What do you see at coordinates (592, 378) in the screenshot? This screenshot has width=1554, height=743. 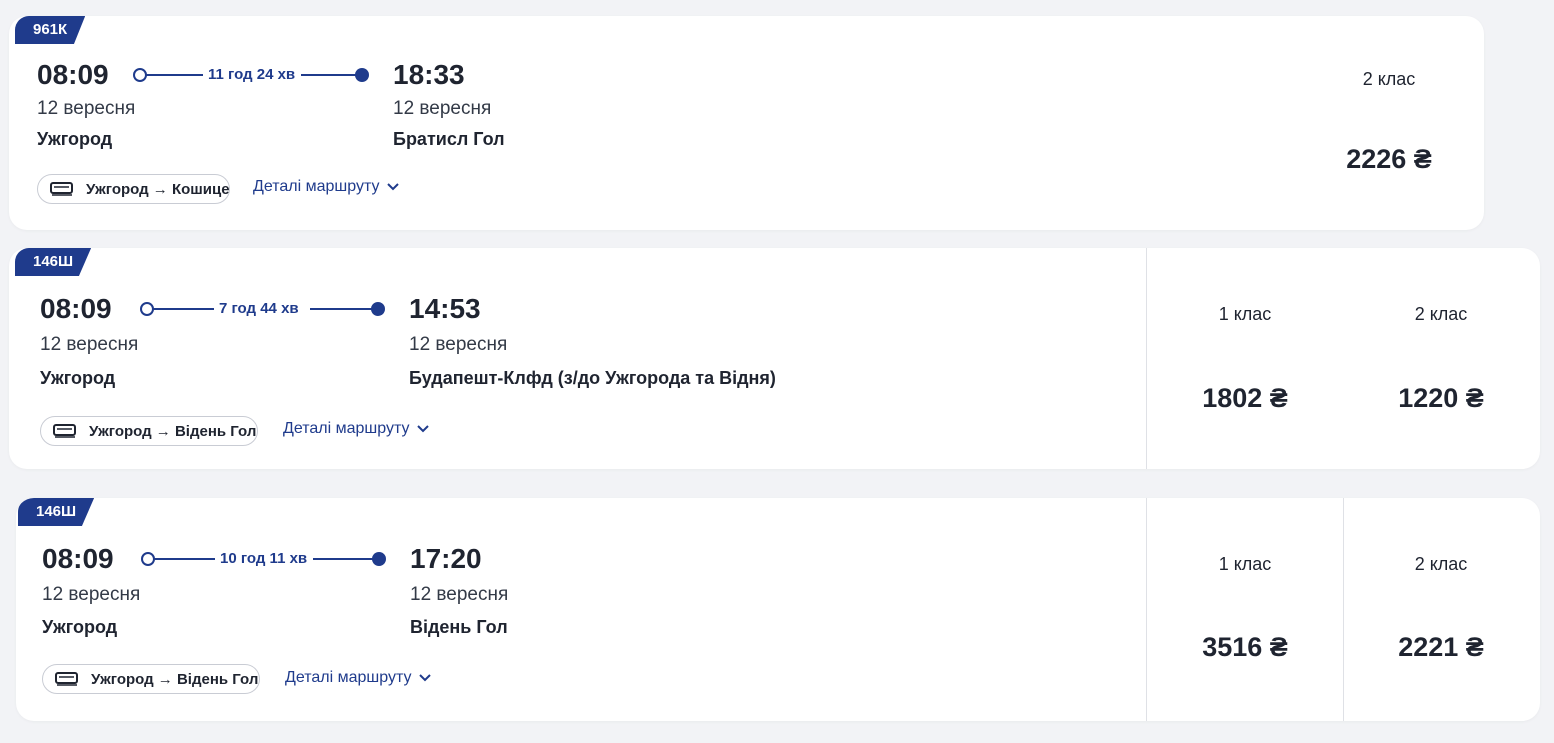 I see `arrival-station: Будапешт-Клфд (з/до Ужгорода та Відня)` at bounding box center [592, 378].